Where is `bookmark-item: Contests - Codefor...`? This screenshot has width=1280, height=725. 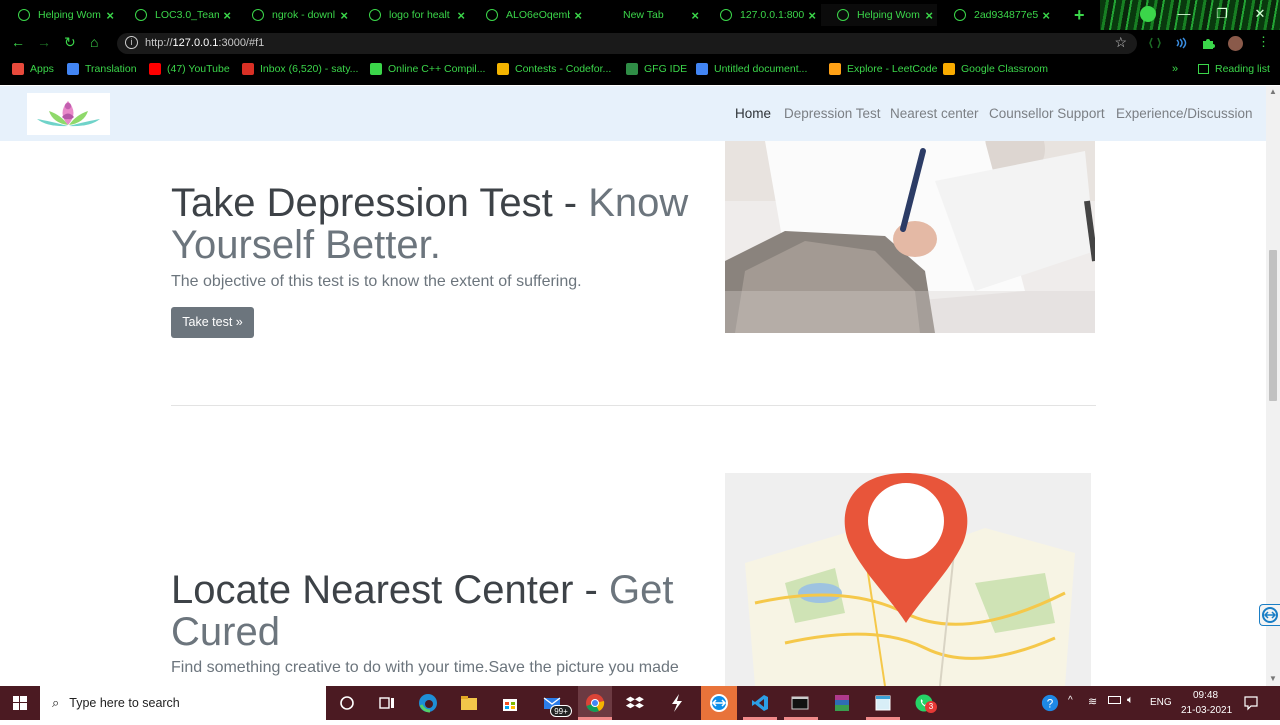
bookmark-item: Contests - Codefor... is located at coordinates (554, 69).